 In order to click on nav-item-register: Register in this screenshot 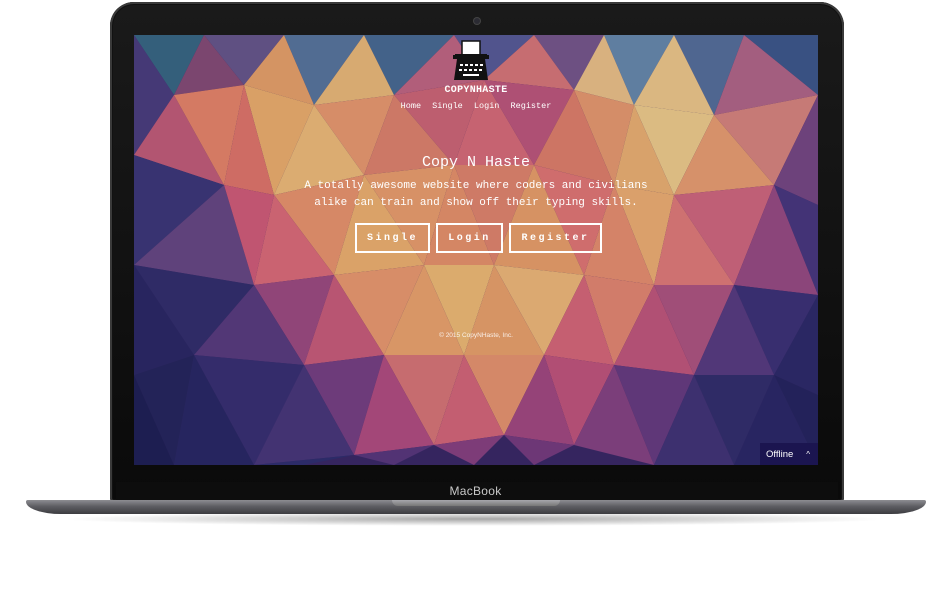, I will do `click(531, 106)`.